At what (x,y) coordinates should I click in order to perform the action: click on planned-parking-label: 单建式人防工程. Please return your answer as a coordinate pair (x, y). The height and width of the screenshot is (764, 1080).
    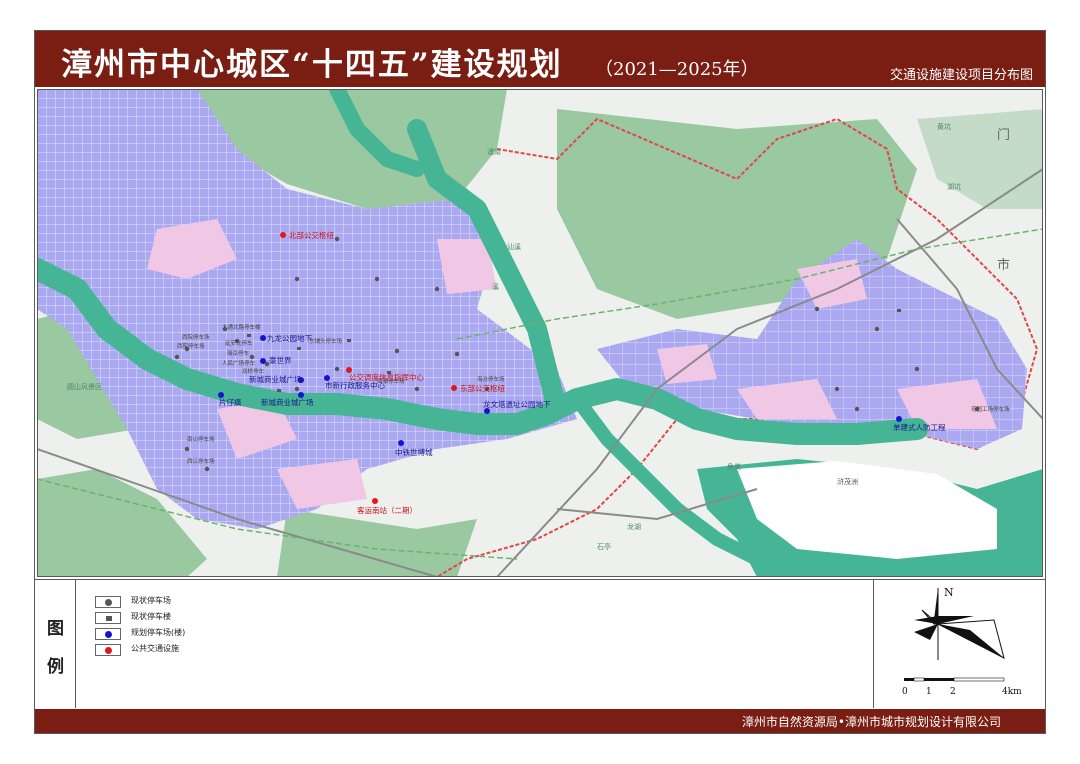
    Looking at the image, I should click on (919, 427).